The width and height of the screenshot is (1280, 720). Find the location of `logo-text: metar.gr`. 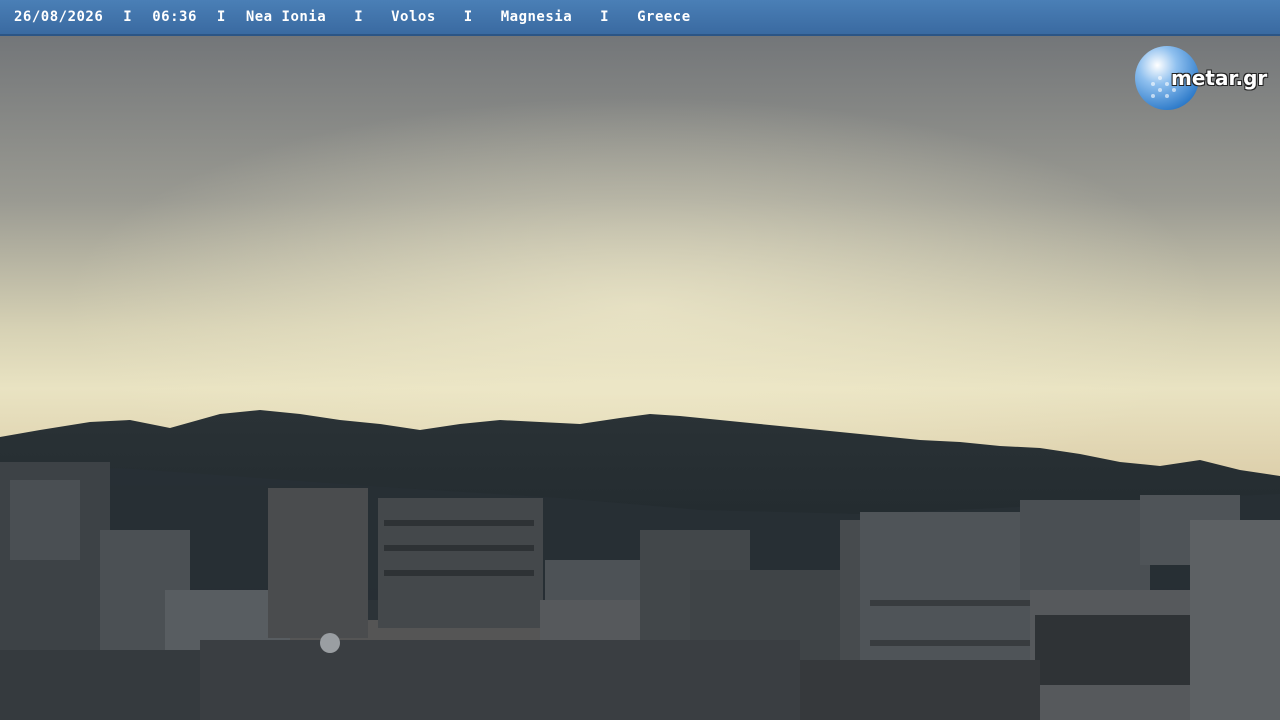

logo-text: metar.gr is located at coordinates (1219, 78).